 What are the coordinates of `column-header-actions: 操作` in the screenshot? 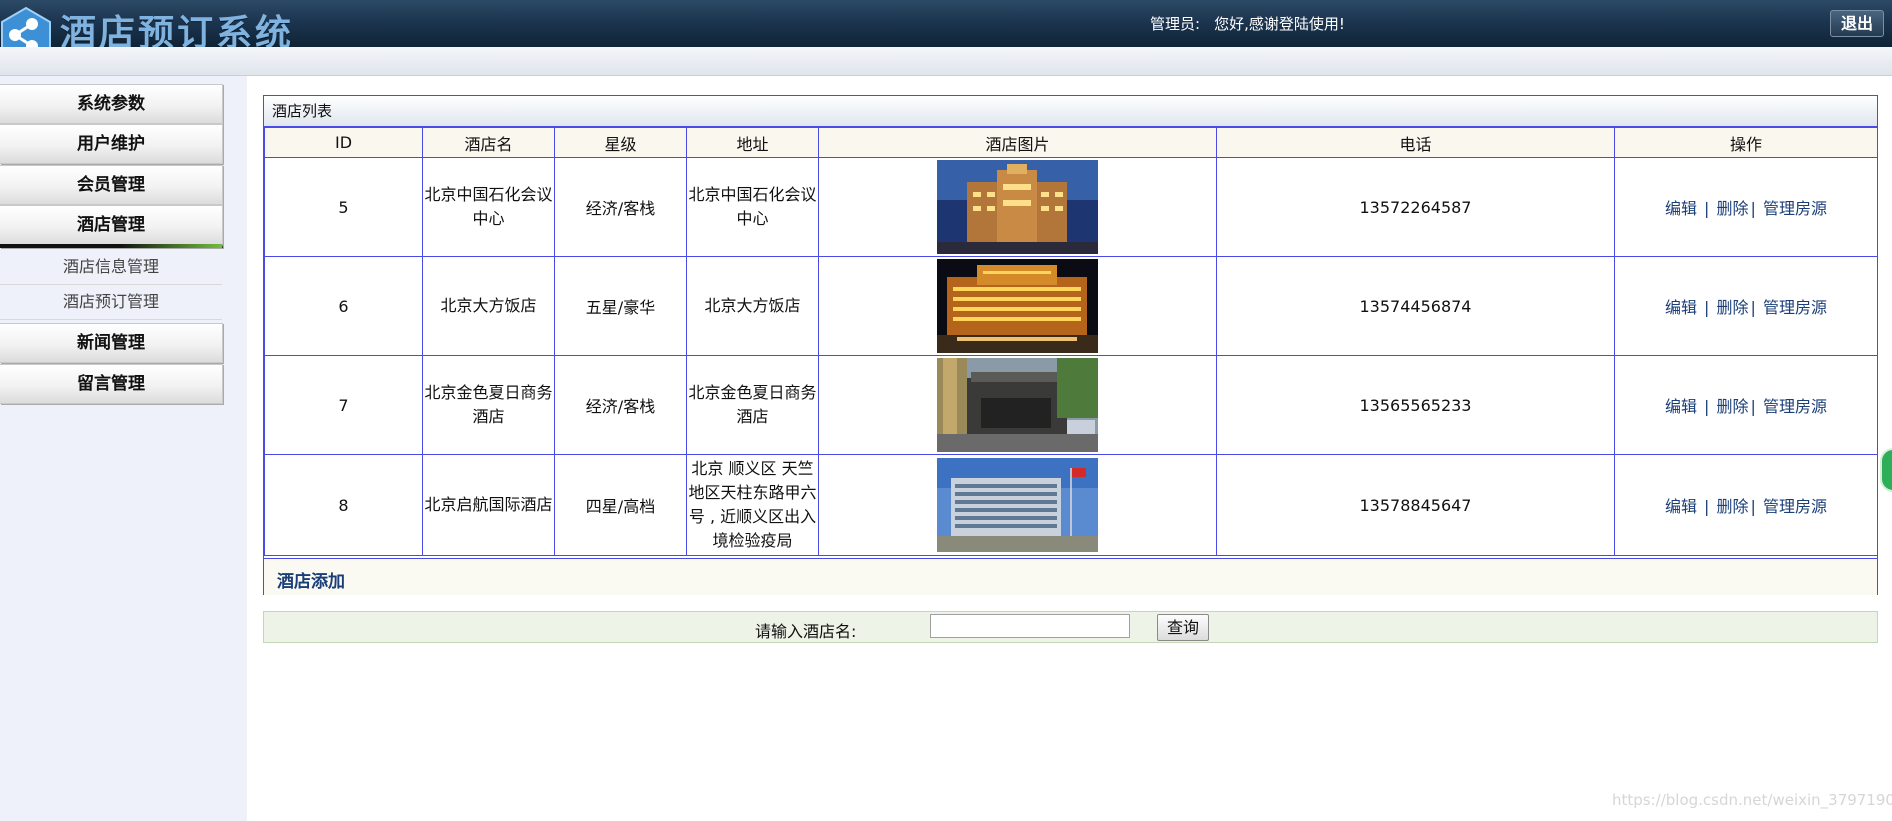 It's located at (1746, 142).